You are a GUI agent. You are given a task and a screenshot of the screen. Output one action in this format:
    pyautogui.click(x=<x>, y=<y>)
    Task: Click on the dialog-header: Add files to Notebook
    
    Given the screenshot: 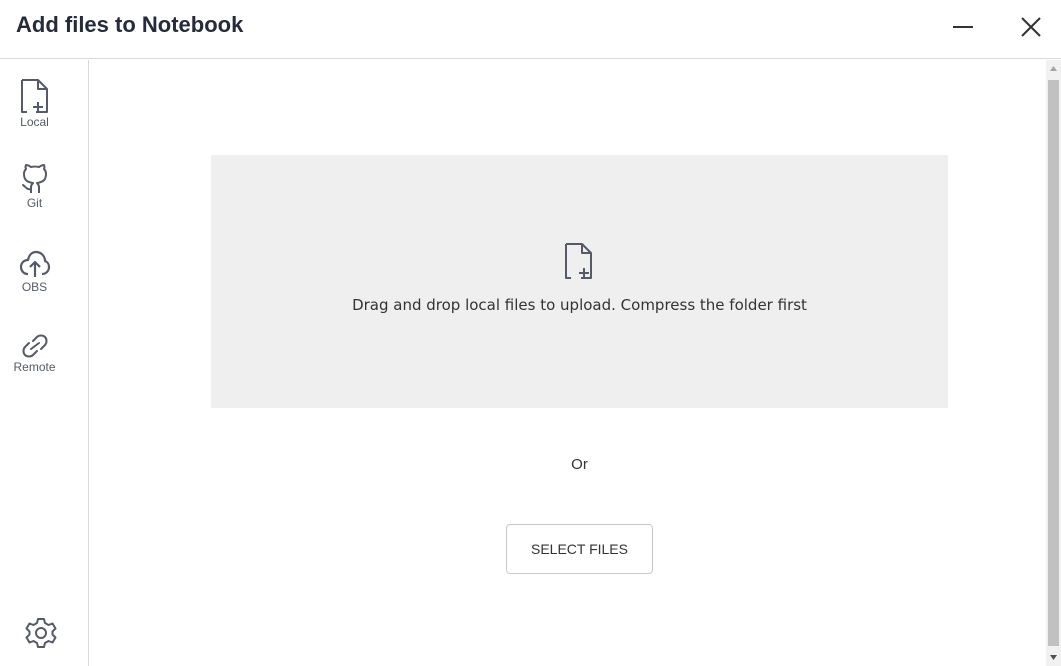 What is the action you would take?
    pyautogui.click(x=530, y=29)
    